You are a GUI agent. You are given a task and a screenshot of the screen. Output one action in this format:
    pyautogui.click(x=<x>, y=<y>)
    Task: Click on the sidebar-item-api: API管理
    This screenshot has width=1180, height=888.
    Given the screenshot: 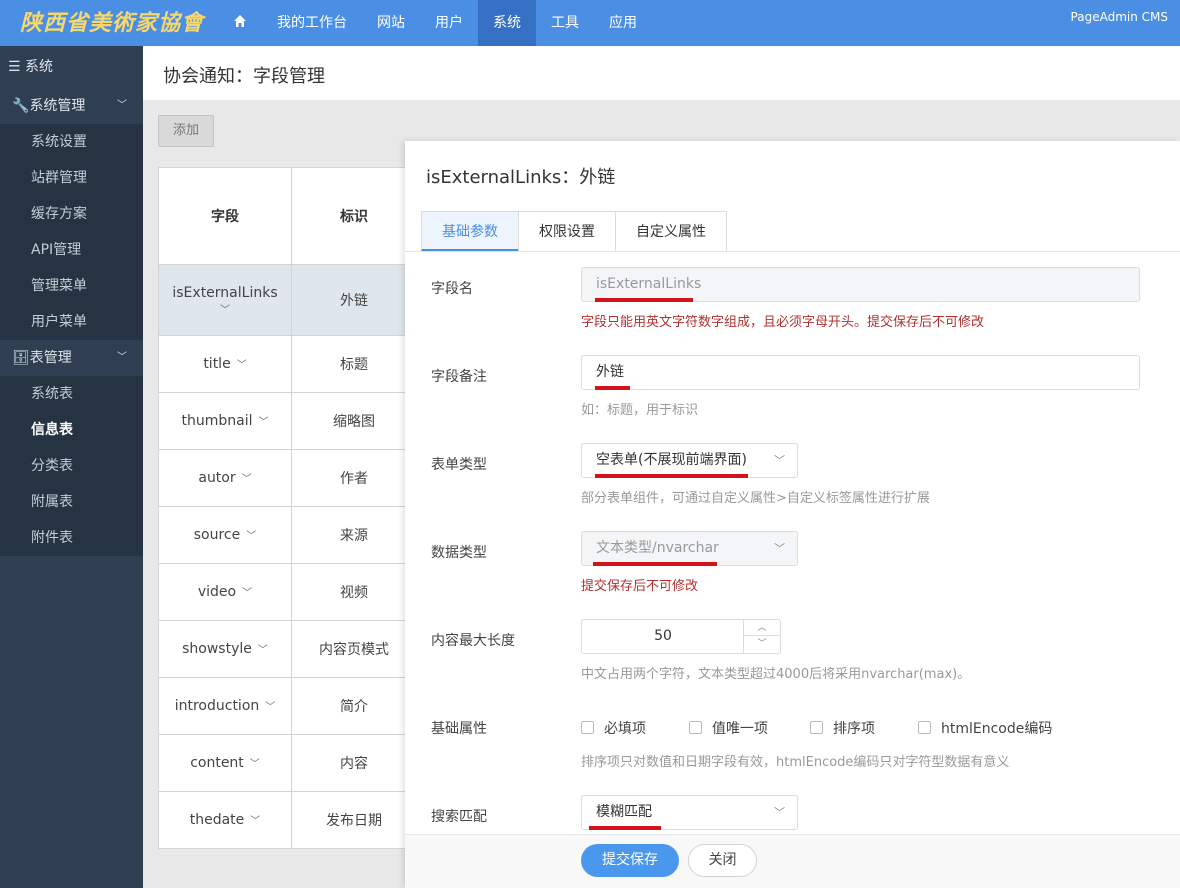 What is the action you would take?
    pyautogui.click(x=71, y=250)
    